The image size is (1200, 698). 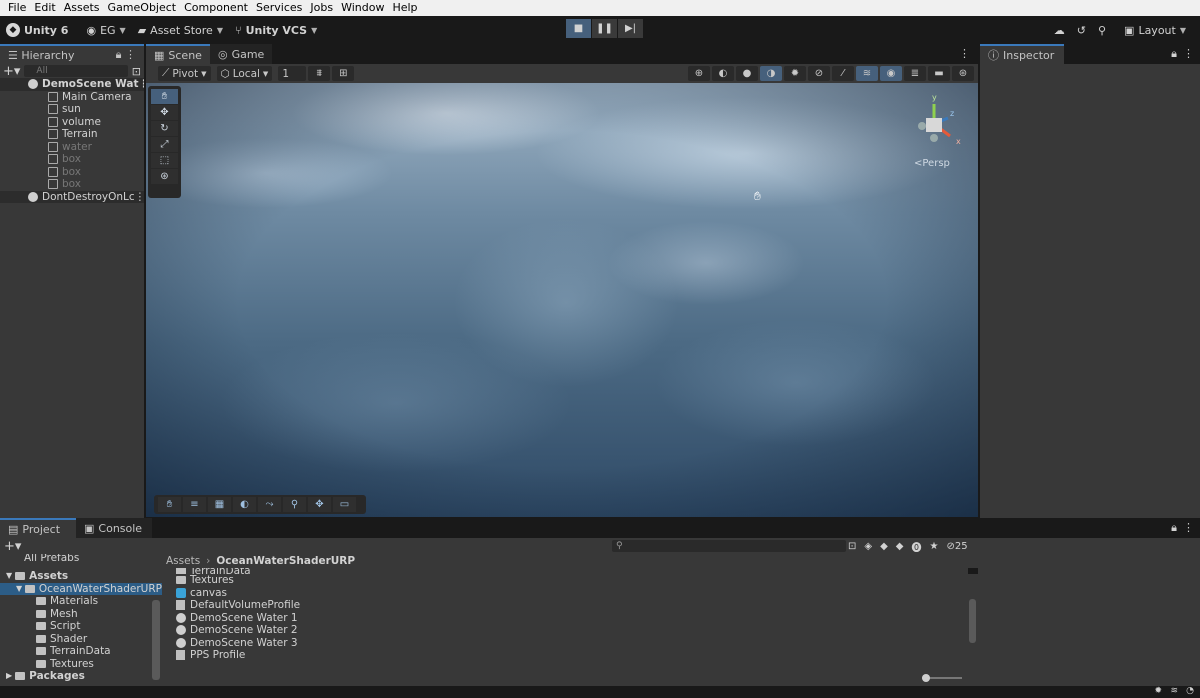 I want to click on list-item: Main Camera, so click(x=72, y=97).